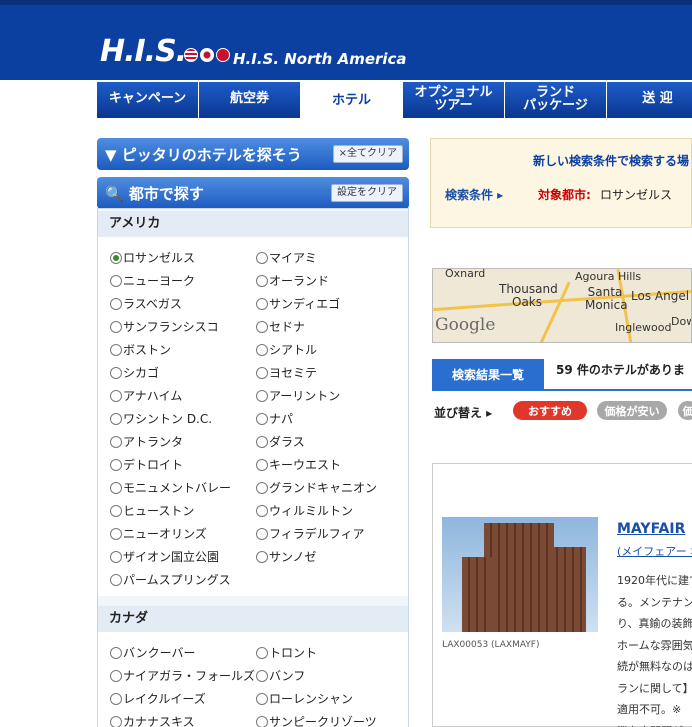 The width and height of the screenshot is (692, 727). I want to click on city-radio-option: ウィルミルトン, so click(304, 510).